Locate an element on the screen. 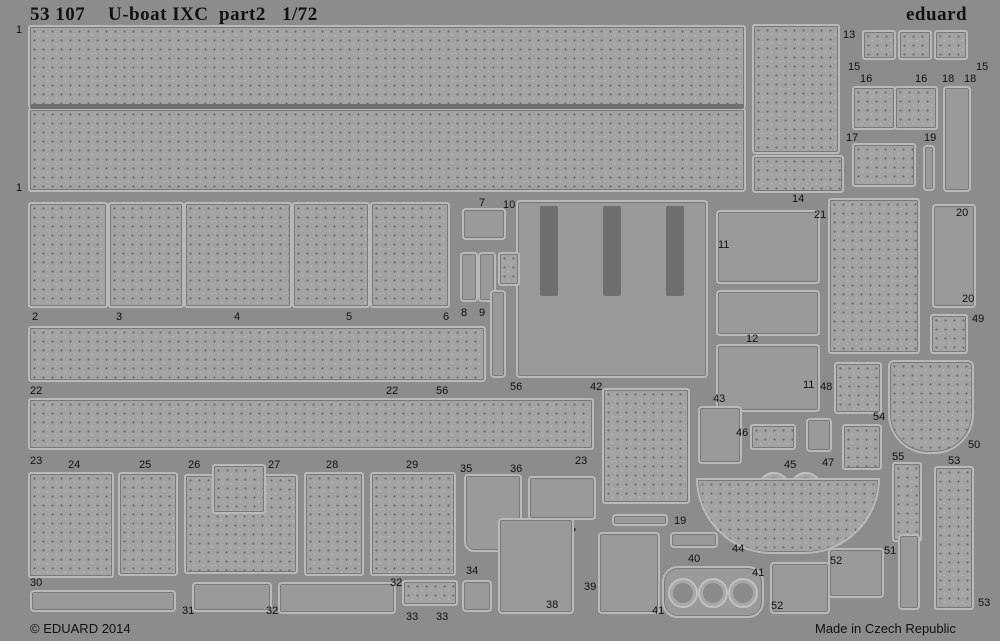 This screenshot has width=1000, height=641. label-11a: 11 is located at coordinates (724, 245).